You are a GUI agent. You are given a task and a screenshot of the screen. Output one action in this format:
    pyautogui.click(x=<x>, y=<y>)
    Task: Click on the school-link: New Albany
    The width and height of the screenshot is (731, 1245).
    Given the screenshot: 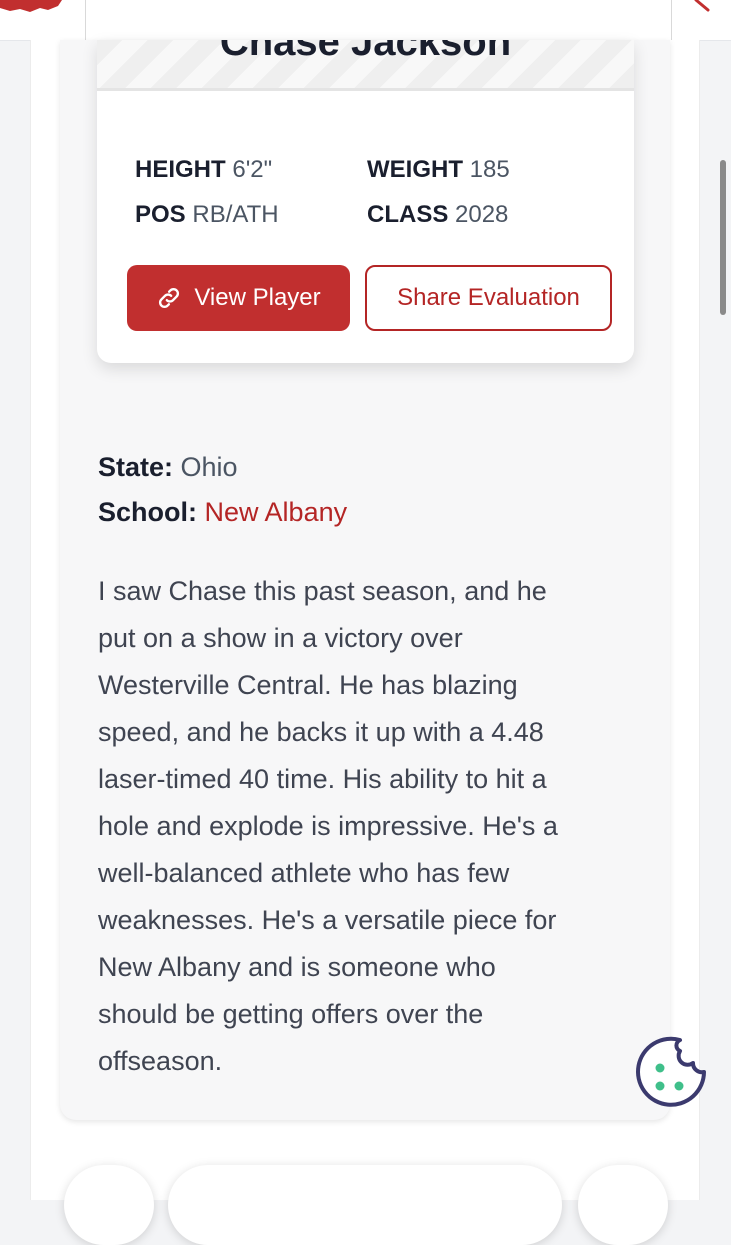 What is the action you would take?
    pyautogui.click(x=276, y=512)
    